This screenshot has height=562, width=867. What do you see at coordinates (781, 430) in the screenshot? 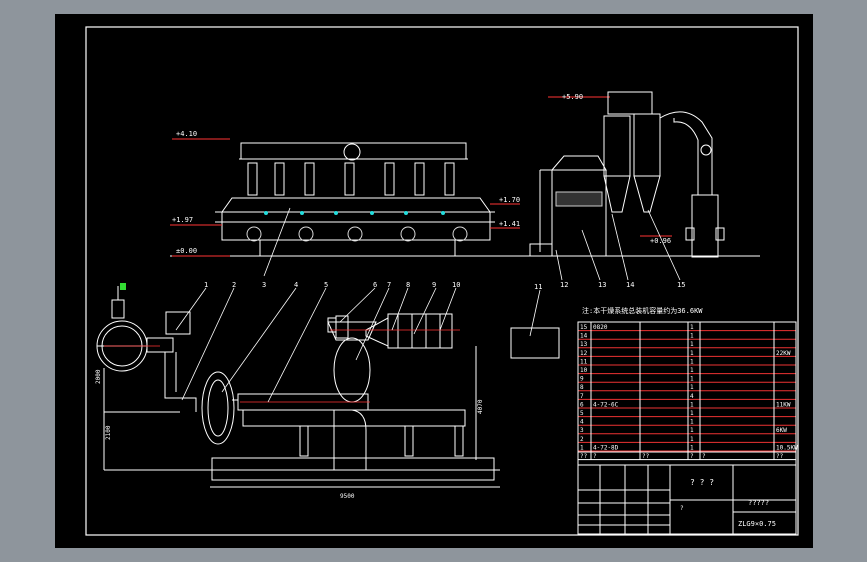
I see `table-row-spec: 6KW` at bounding box center [781, 430].